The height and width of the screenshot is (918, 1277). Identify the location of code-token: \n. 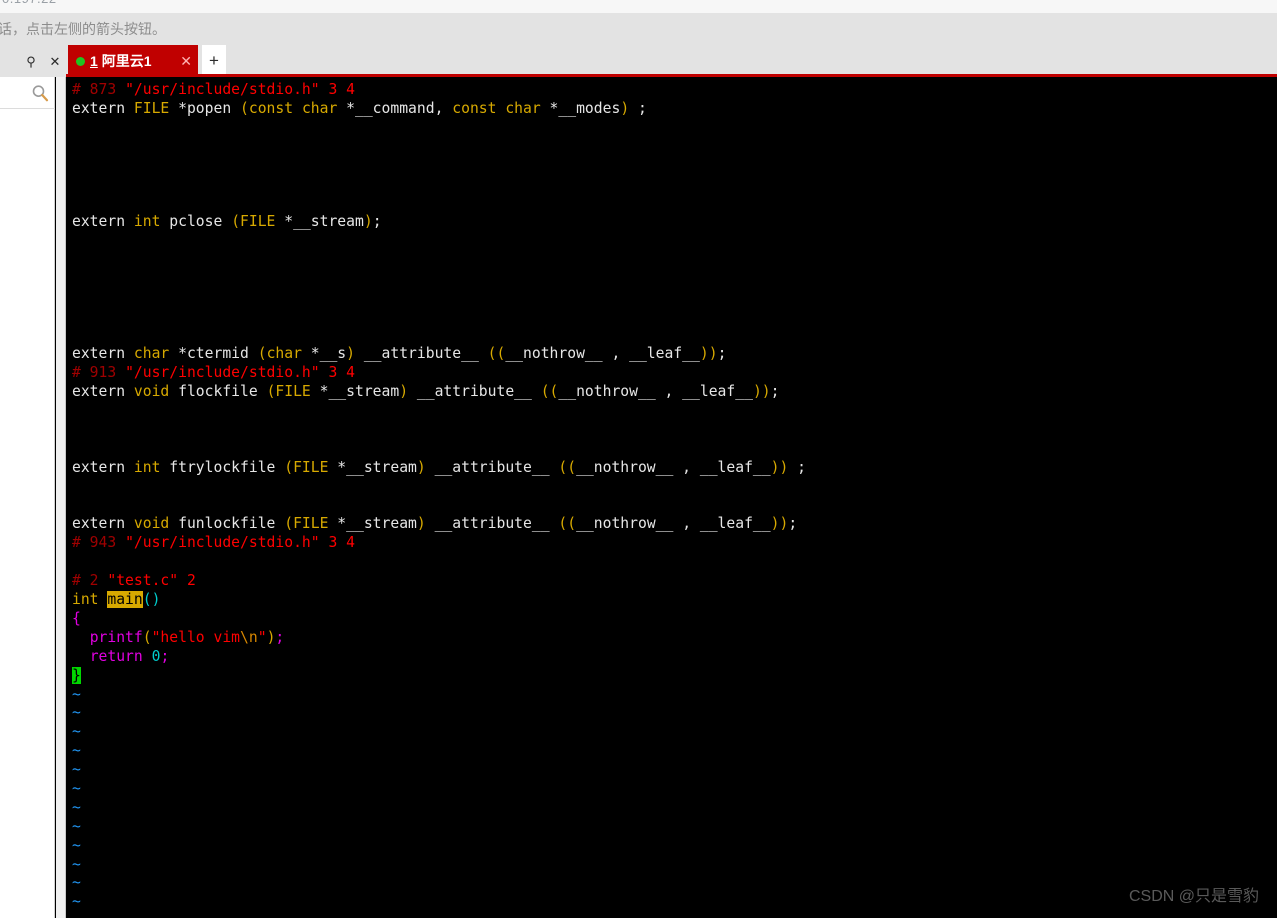
(249, 637).